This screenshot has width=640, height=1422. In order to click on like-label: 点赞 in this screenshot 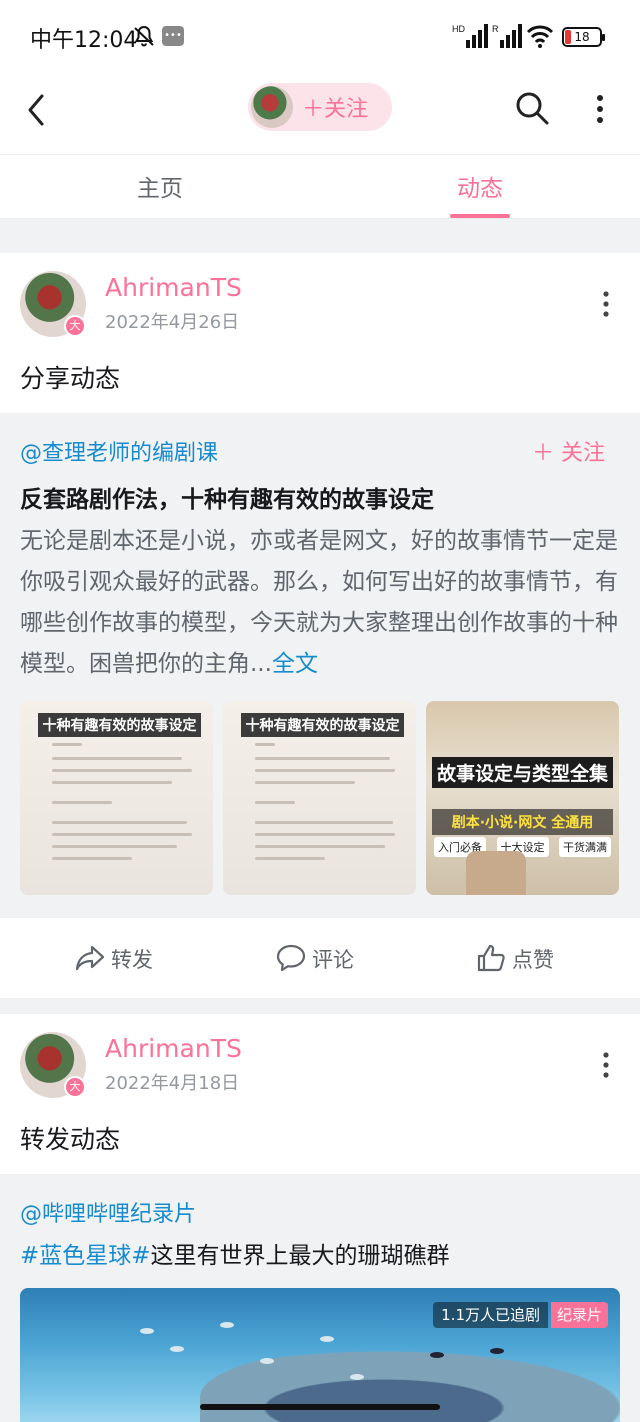, I will do `click(533, 960)`.